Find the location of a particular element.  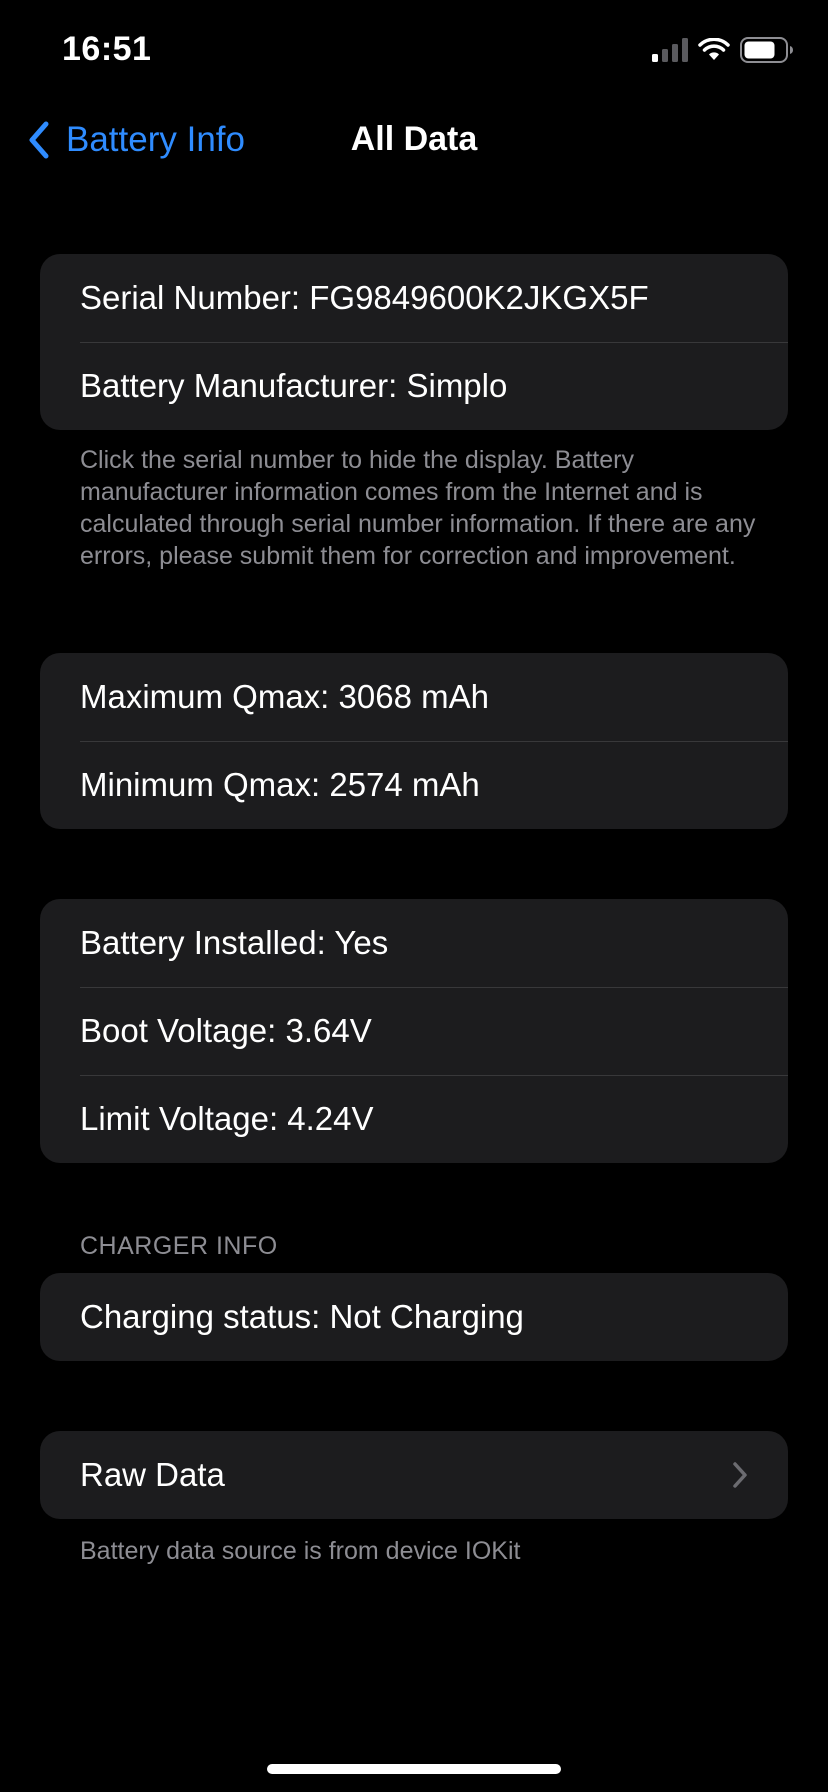

cellular-signal-icon is located at coordinates (670, 50).